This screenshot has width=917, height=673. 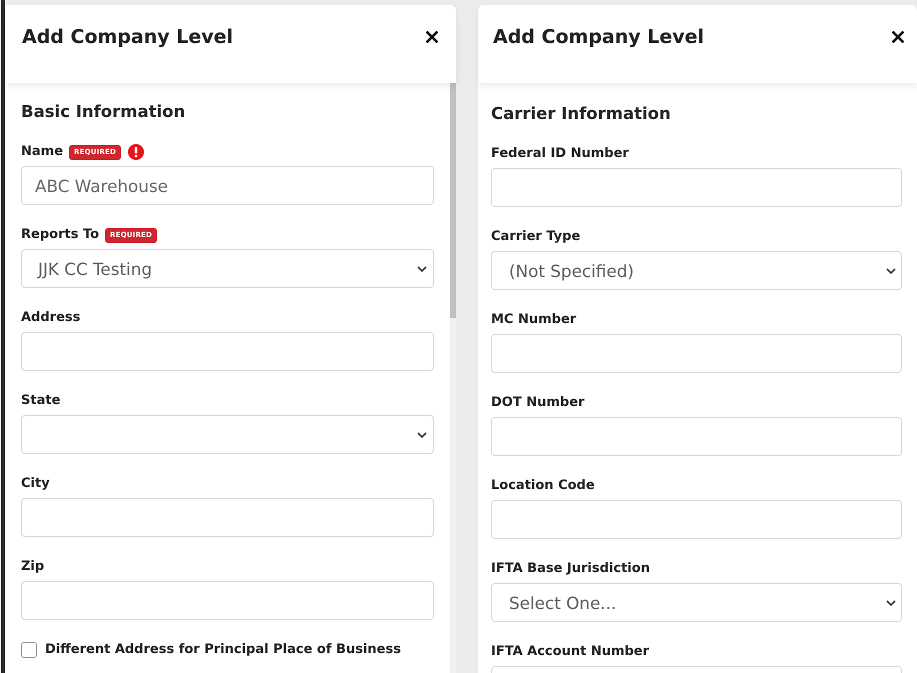 What do you see at coordinates (533, 320) in the screenshot?
I see `field-label: MC Number` at bounding box center [533, 320].